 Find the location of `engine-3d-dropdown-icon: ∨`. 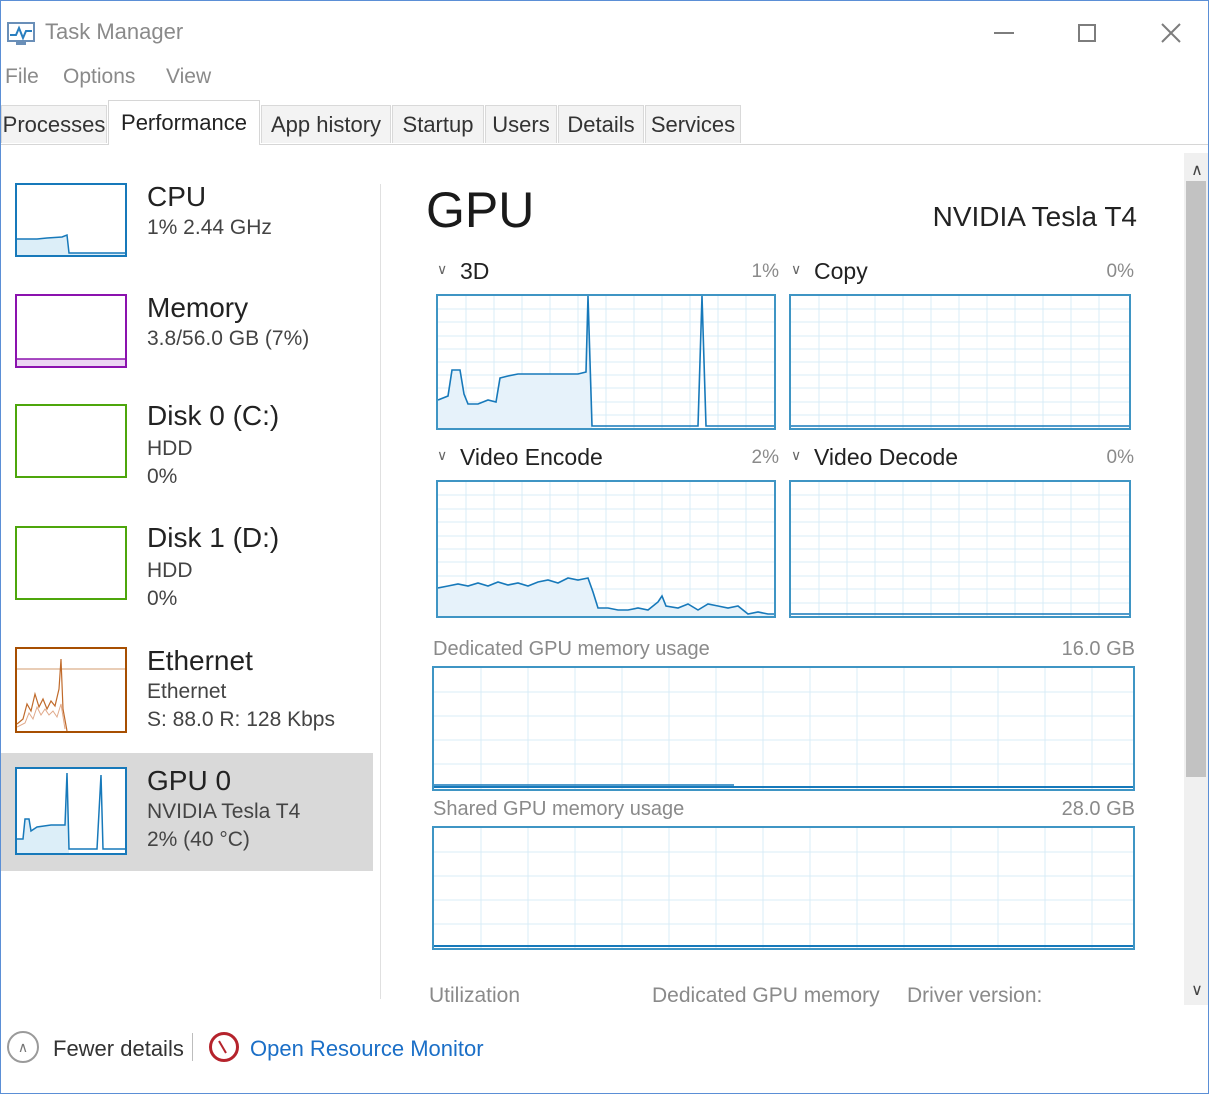

engine-3d-dropdown-icon: ∨ is located at coordinates (442, 269).